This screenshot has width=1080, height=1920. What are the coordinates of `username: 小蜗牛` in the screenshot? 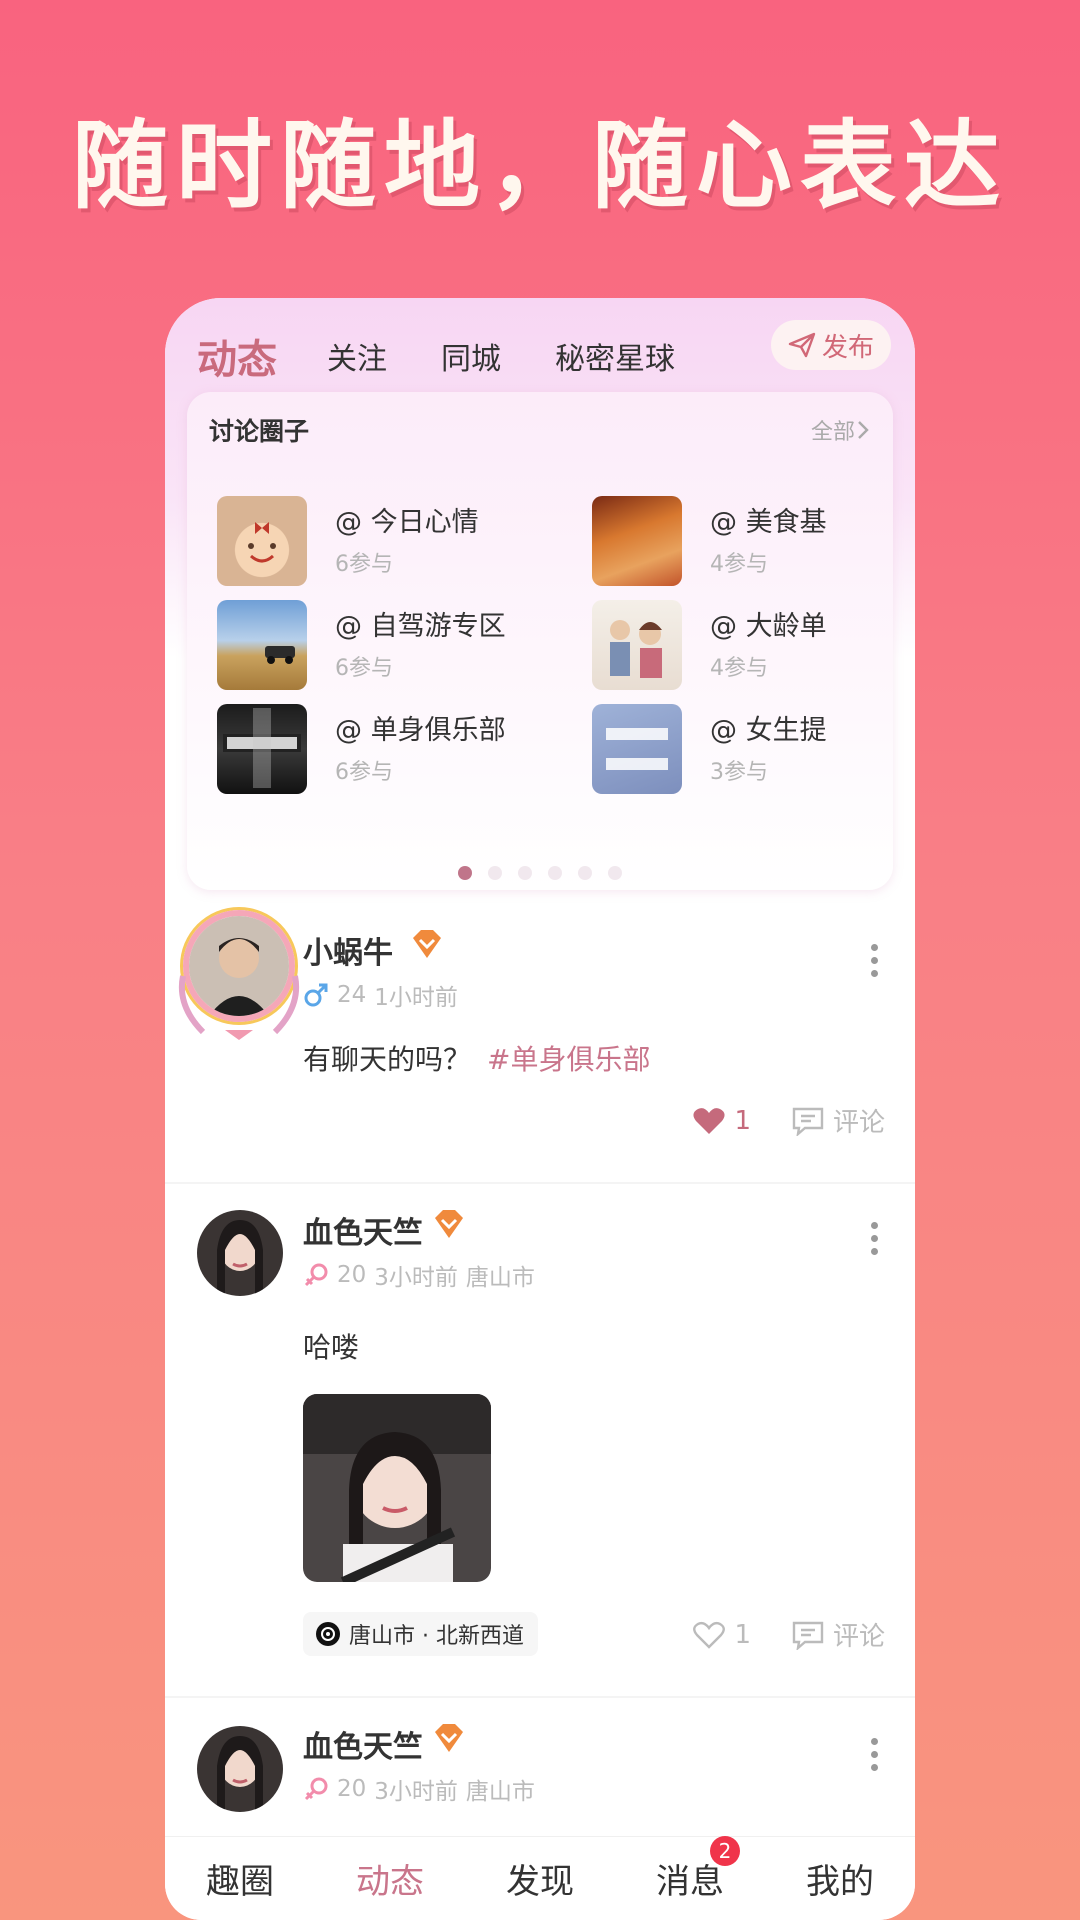 It's located at (348, 950).